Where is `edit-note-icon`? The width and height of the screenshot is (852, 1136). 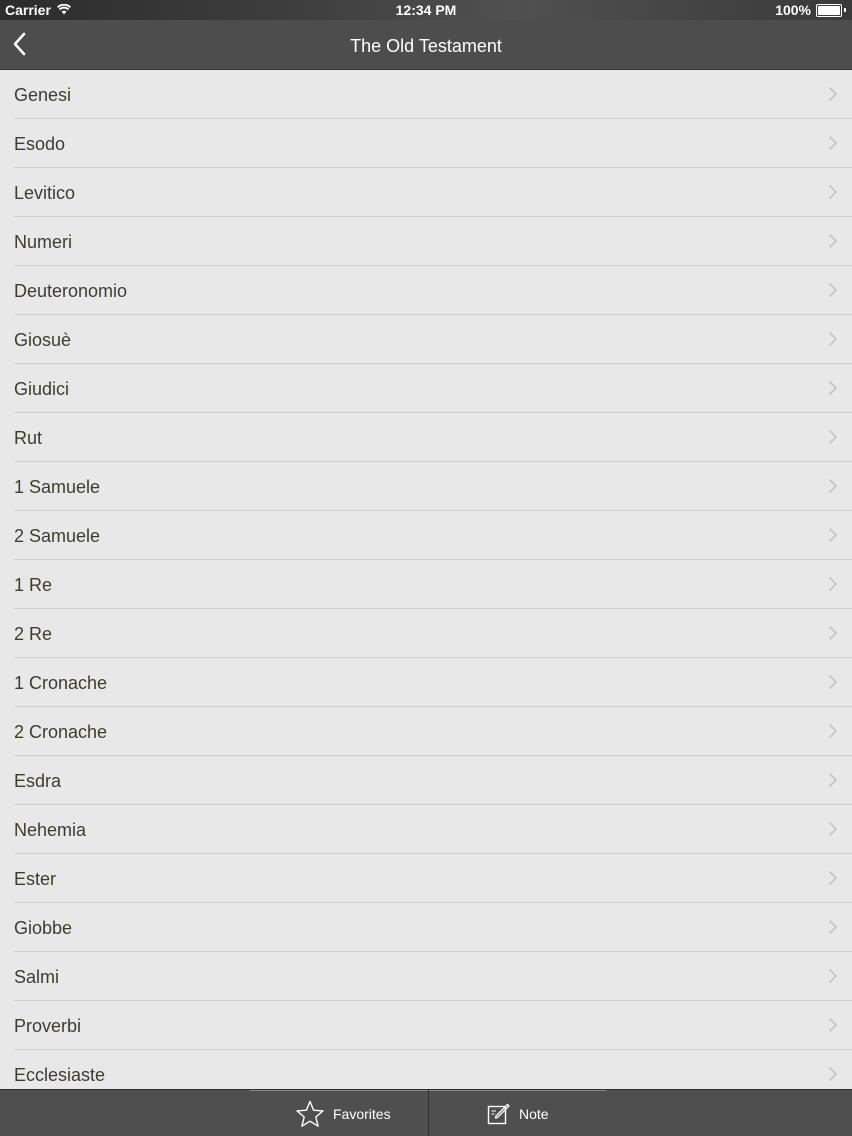 edit-note-icon is located at coordinates (498, 1113).